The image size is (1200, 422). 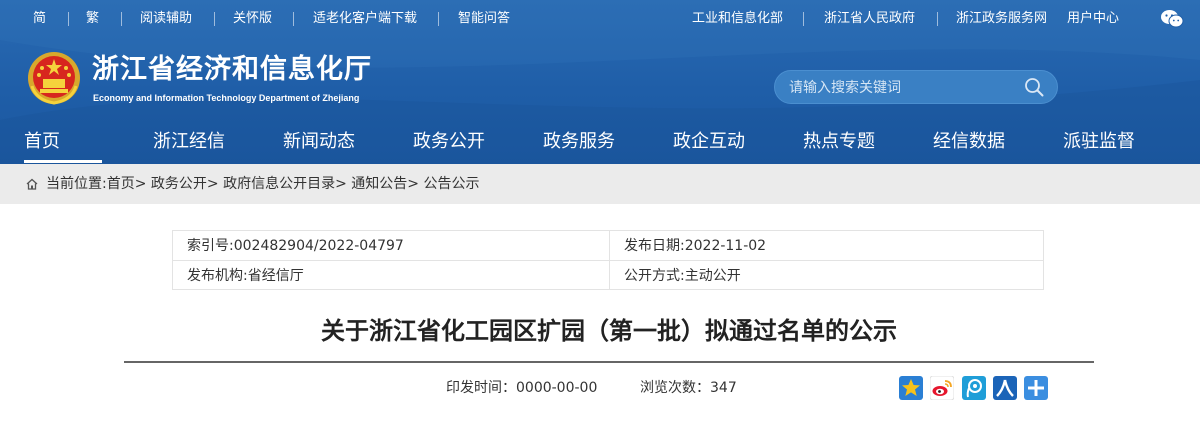 I want to click on search-input, so click(x=904, y=88).